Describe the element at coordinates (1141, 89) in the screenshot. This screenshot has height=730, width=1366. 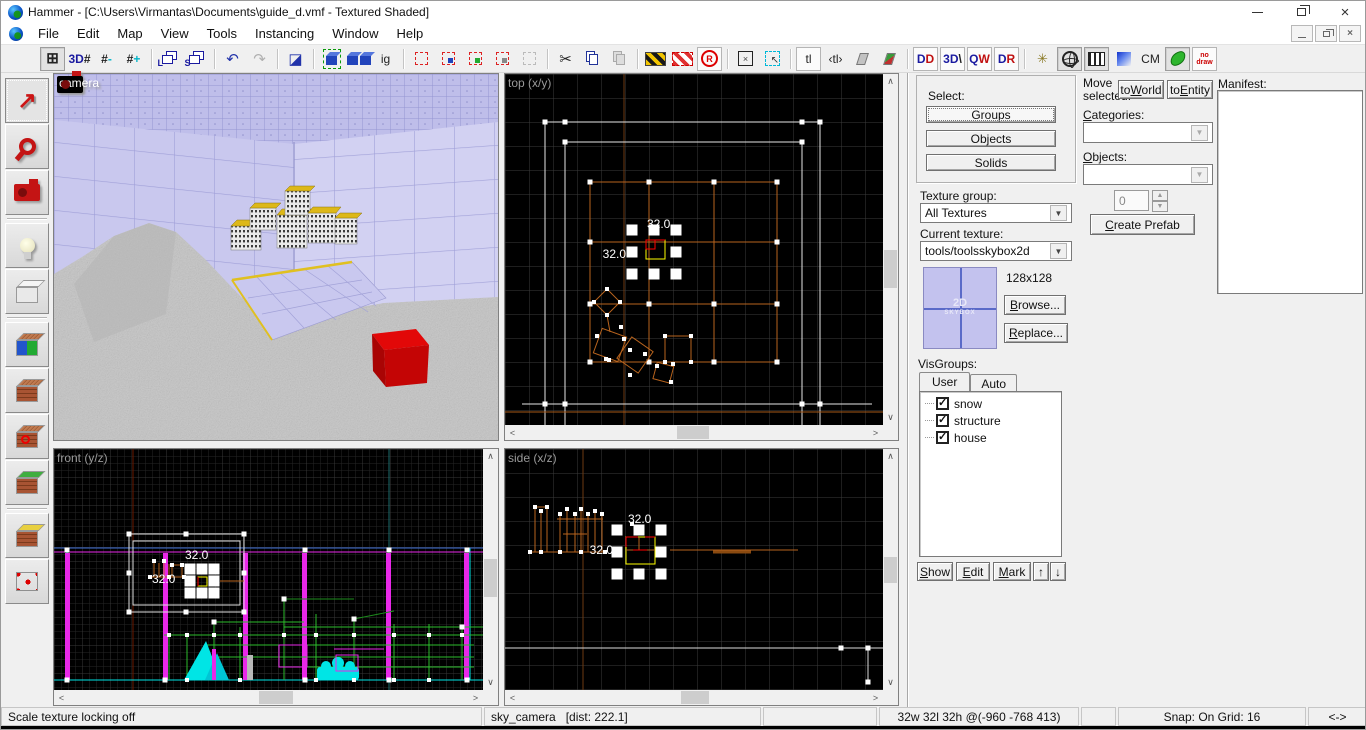
I see `to-world-button: toWorld` at that location.